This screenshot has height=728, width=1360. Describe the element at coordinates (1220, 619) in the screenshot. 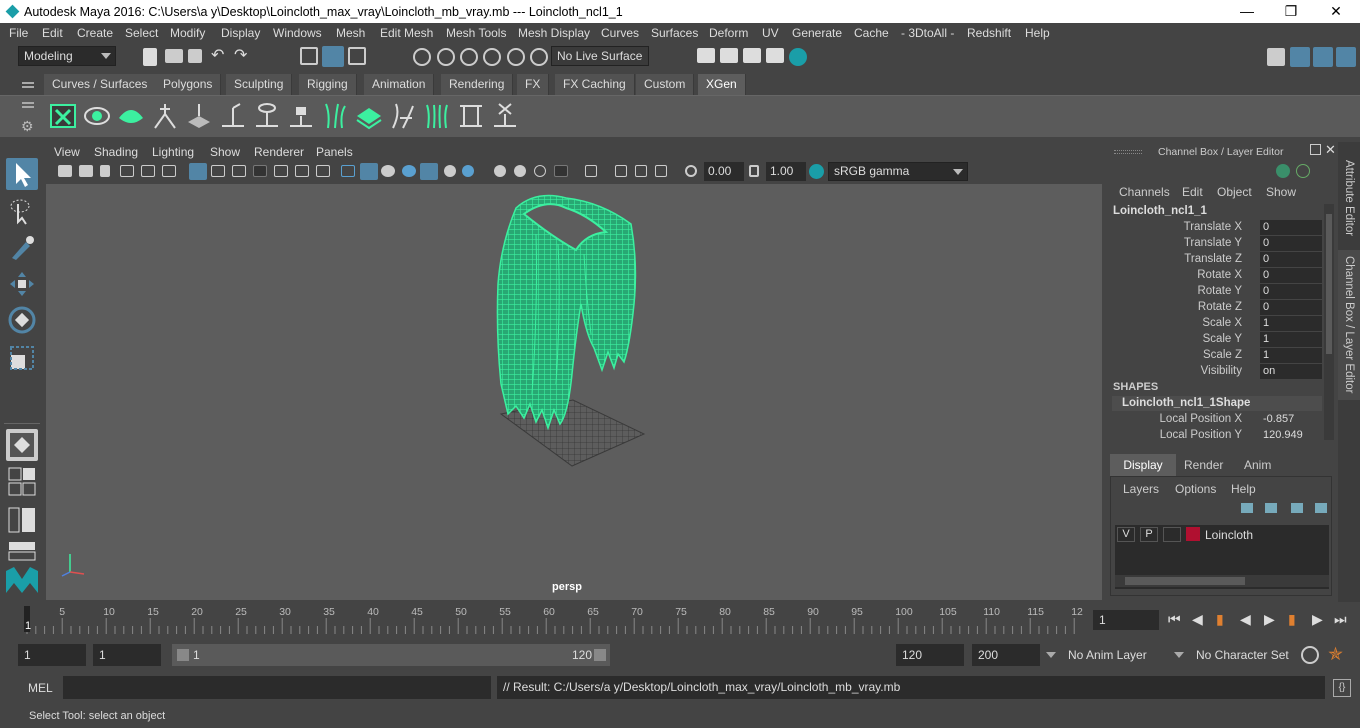

I see `step-back-frame-icon: ▮` at that location.